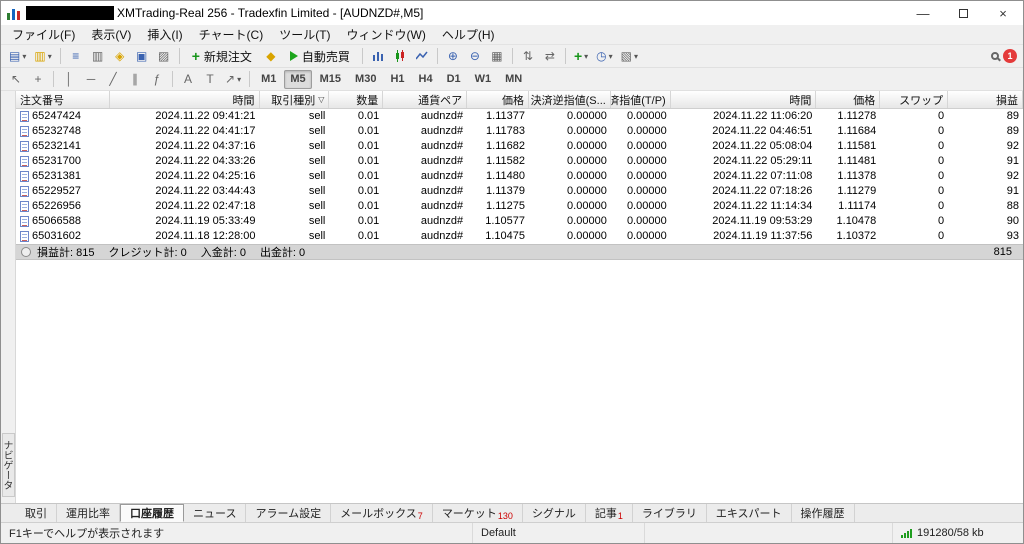 Image resolution: width=1024 pixels, height=544 pixels. I want to click on arrange-vertical-button: ⇅, so click(528, 56).